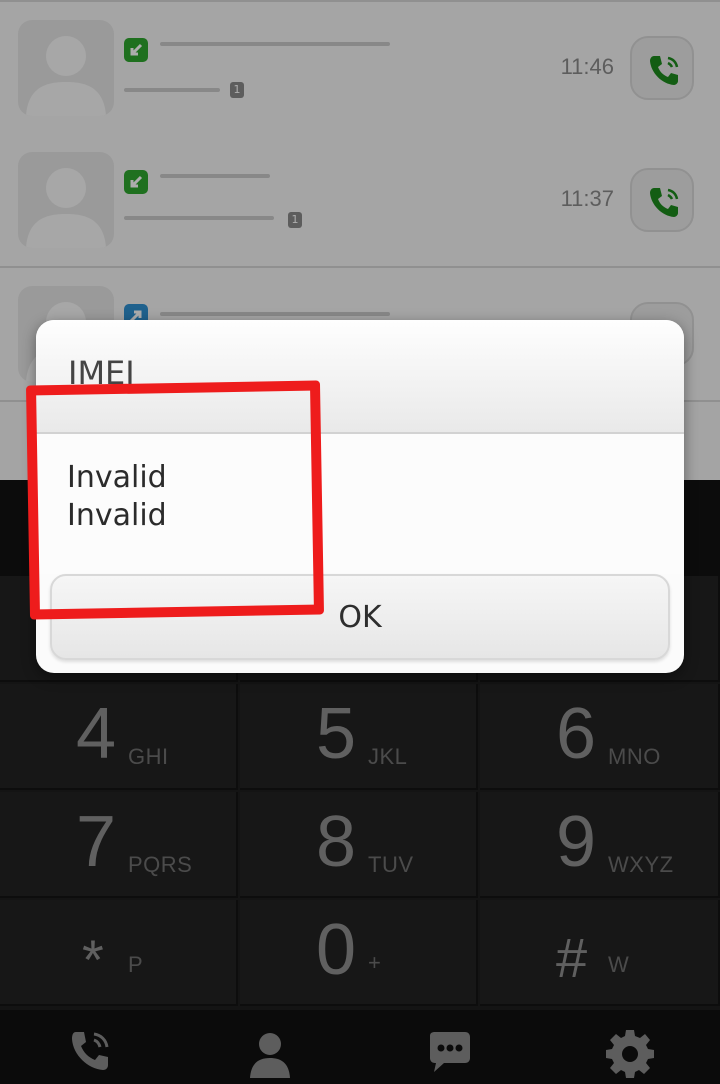 This screenshot has width=720, height=1084. I want to click on highlight-annotation-box, so click(175, 500).